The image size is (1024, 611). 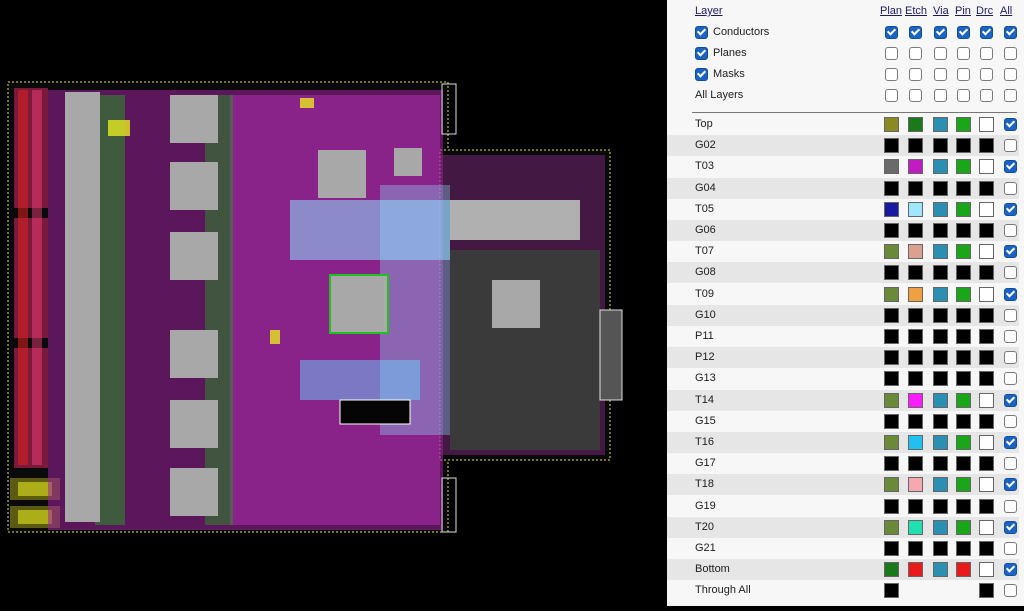 What do you see at coordinates (984, 11) in the screenshot?
I see `header-drc: Drc` at bounding box center [984, 11].